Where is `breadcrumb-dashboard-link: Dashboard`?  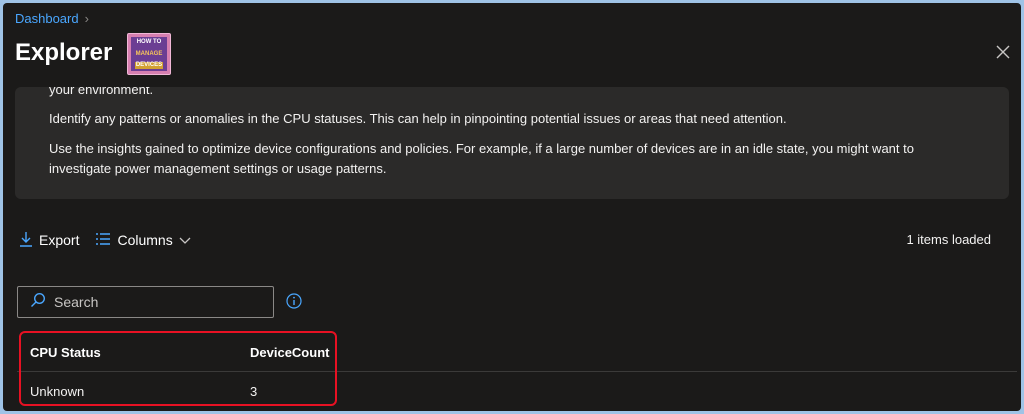
breadcrumb-dashboard-link: Dashboard is located at coordinates (47, 18).